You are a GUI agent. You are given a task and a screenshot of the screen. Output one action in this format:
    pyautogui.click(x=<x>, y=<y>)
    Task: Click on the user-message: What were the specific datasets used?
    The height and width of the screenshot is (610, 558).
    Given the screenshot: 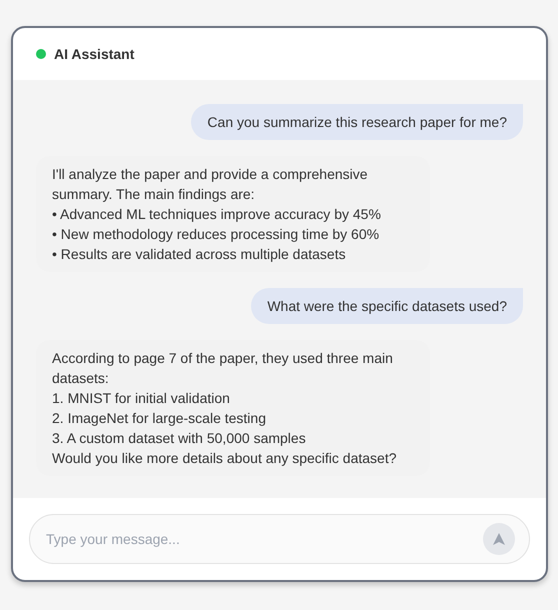 What is the action you would take?
    pyautogui.click(x=387, y=306)
    